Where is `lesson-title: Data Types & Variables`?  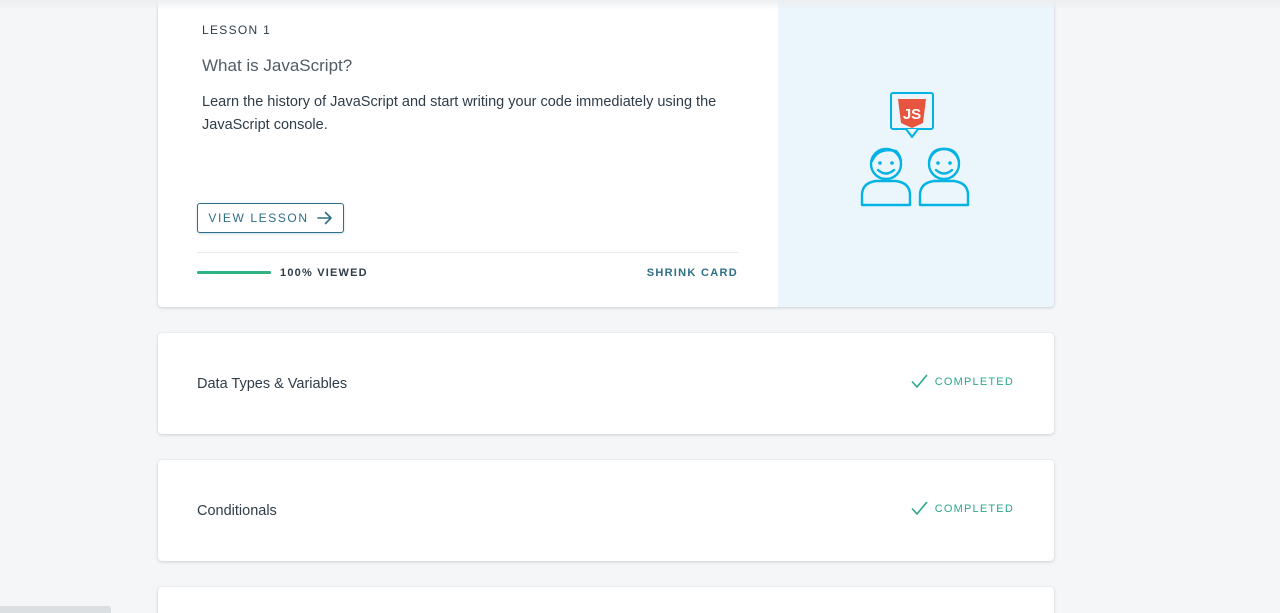 lesson-title: Data Types & Variables is located at coordinates (272, 383).